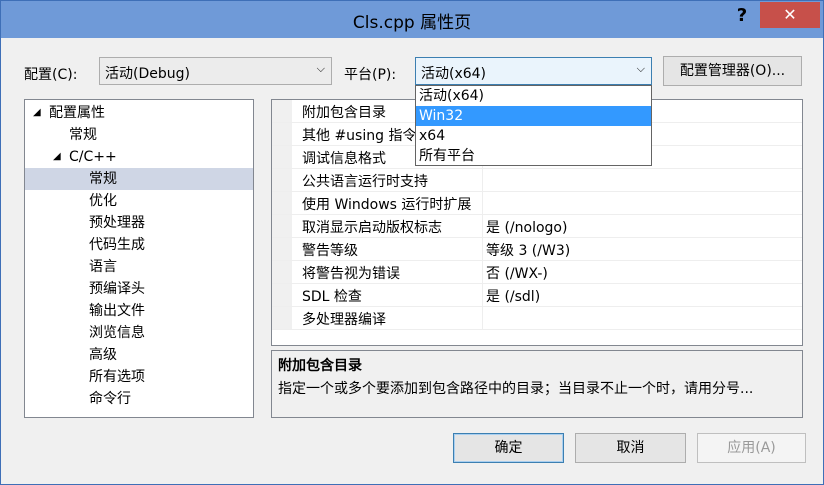  What do you see at coordinates (517, 273) in the screenshot?
I see `property-value: 否 (/WX-)` at bounding box center [517, 273].